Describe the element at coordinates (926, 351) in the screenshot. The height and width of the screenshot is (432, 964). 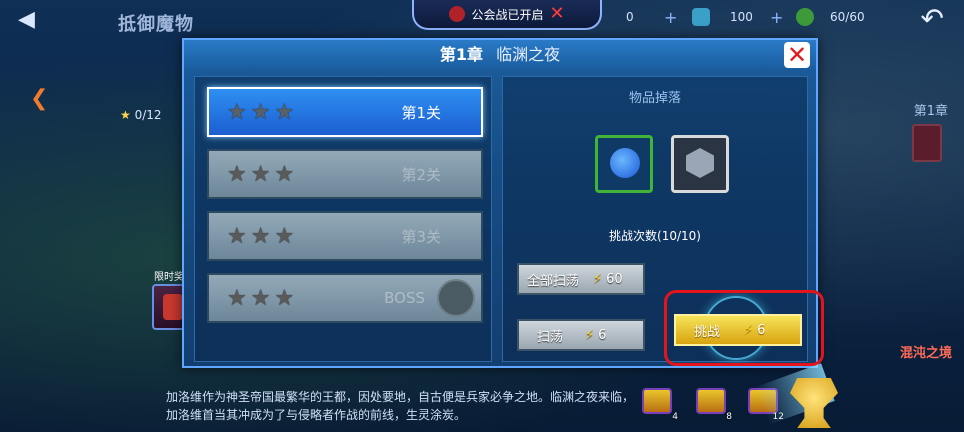
I see `chaos-realm-label: 混沌之境` at that location.